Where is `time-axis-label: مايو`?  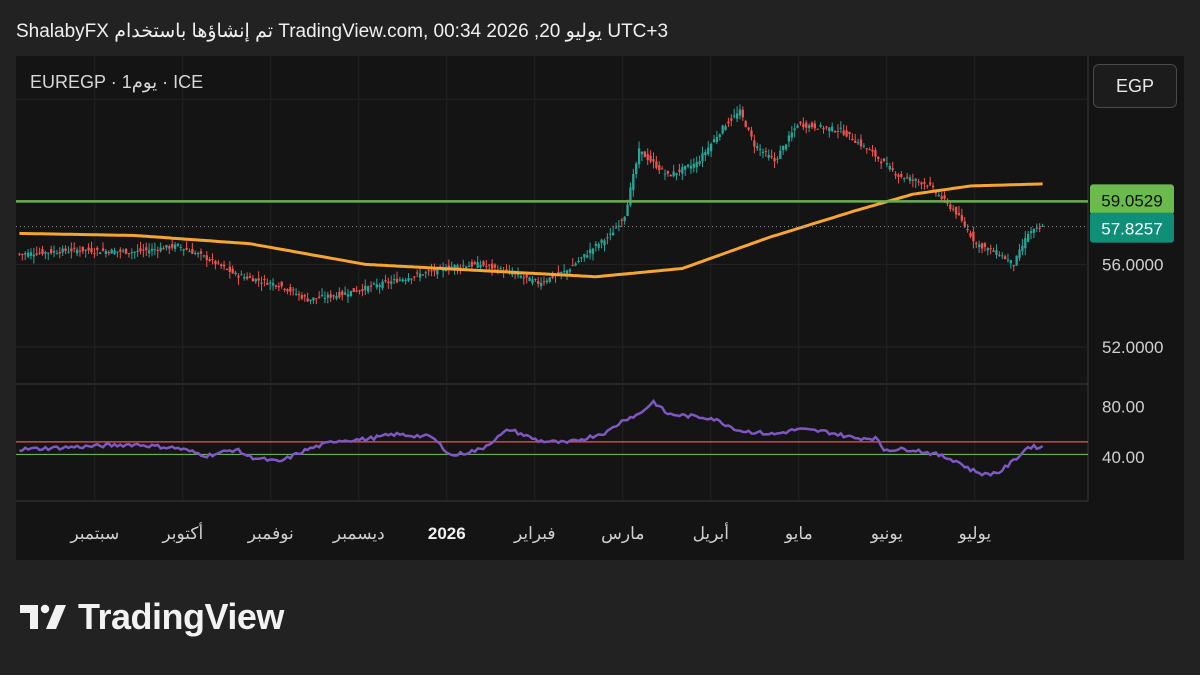 time-axis-label: مايو is located at coordinates (798, 534).